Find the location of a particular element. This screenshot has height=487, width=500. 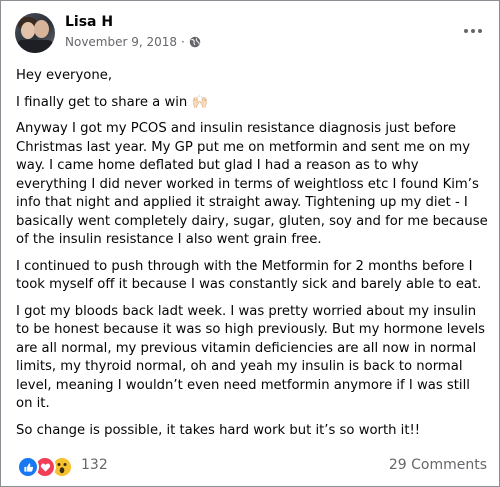

avatar is located at coordinates (35, 33).